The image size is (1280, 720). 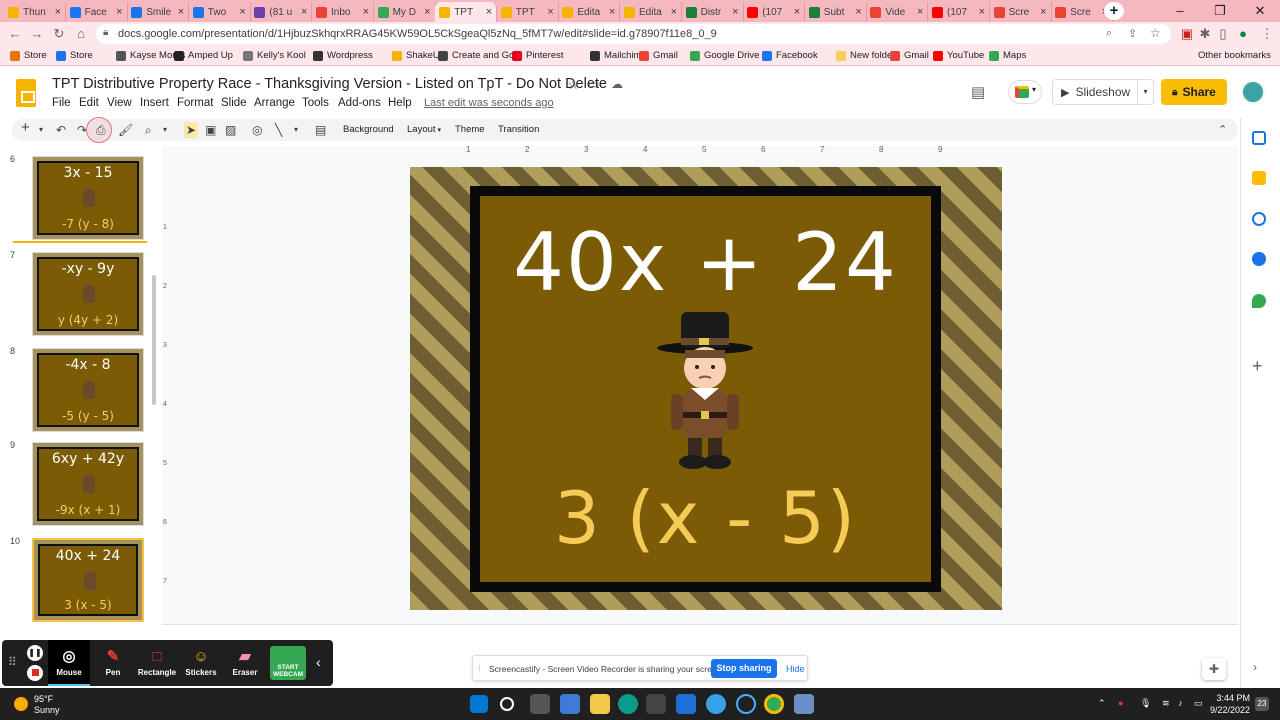 What do you see at coordinates (1198, 703) in the screenshot?
I see `battery-icon: ▭` at bounding box center [1198, 703].